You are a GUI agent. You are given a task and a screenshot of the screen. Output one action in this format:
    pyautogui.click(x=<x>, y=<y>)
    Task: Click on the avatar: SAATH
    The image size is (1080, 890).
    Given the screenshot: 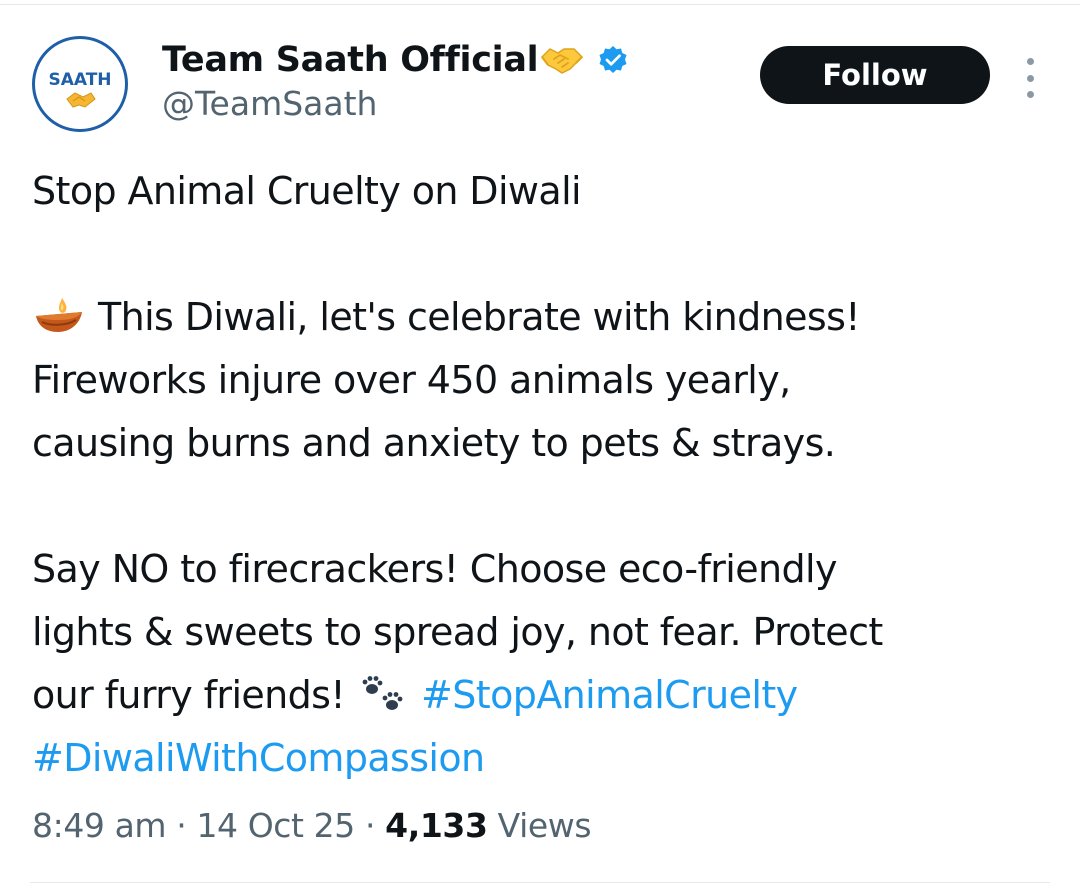 What is the action you would take?
    pyautogui.click(x=80, y=84)
    